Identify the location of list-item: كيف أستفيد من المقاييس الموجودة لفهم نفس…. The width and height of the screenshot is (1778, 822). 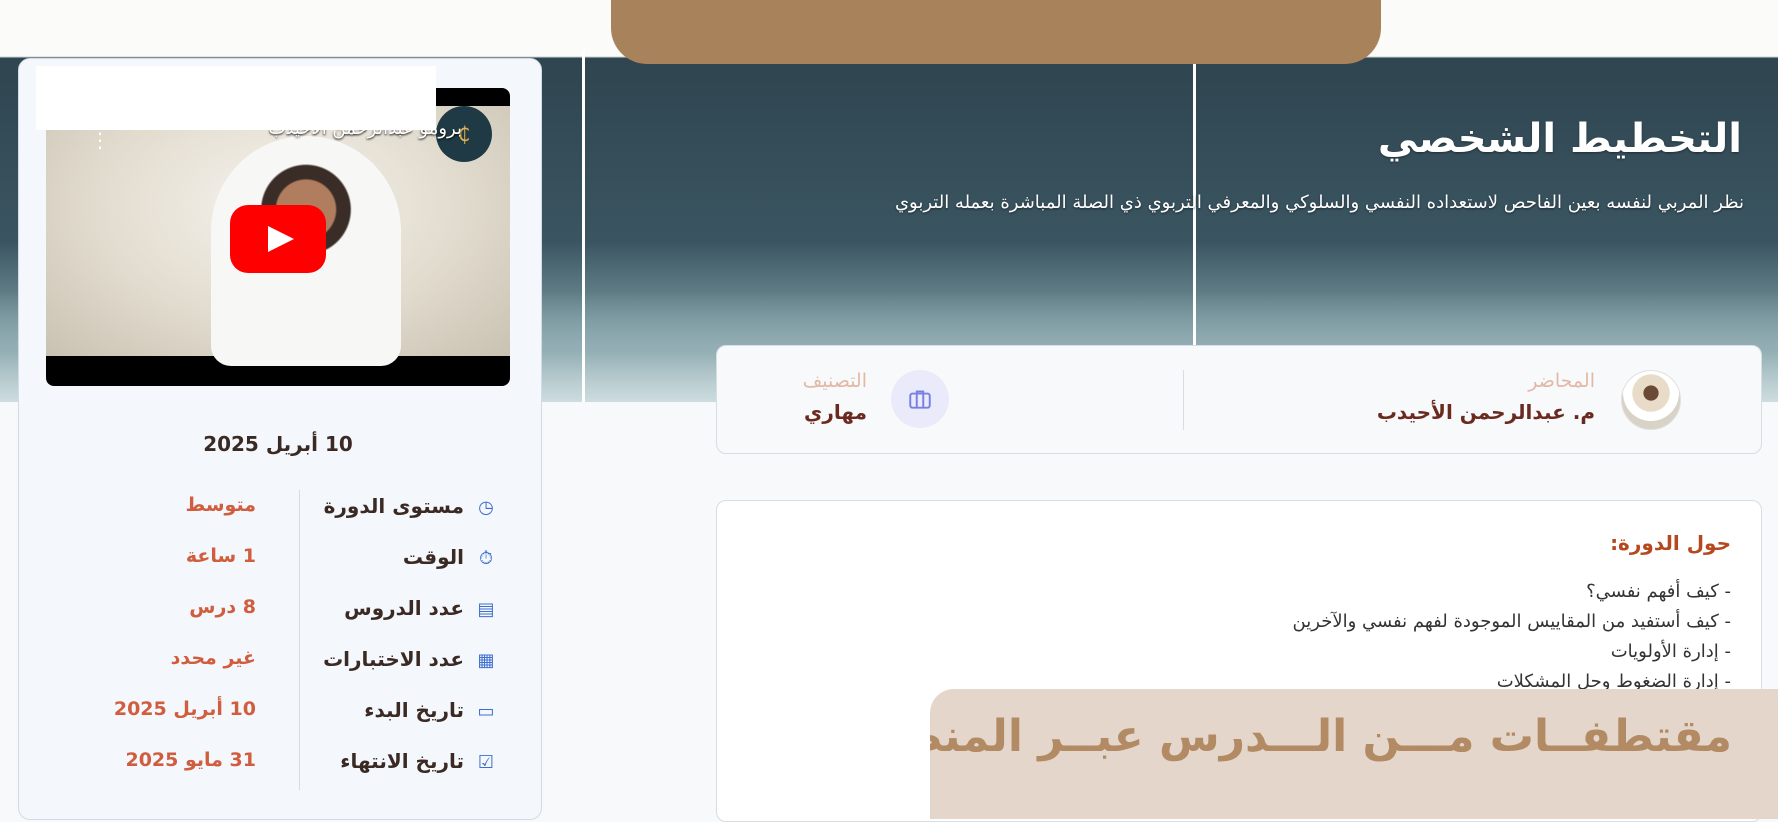
(1512, 622).